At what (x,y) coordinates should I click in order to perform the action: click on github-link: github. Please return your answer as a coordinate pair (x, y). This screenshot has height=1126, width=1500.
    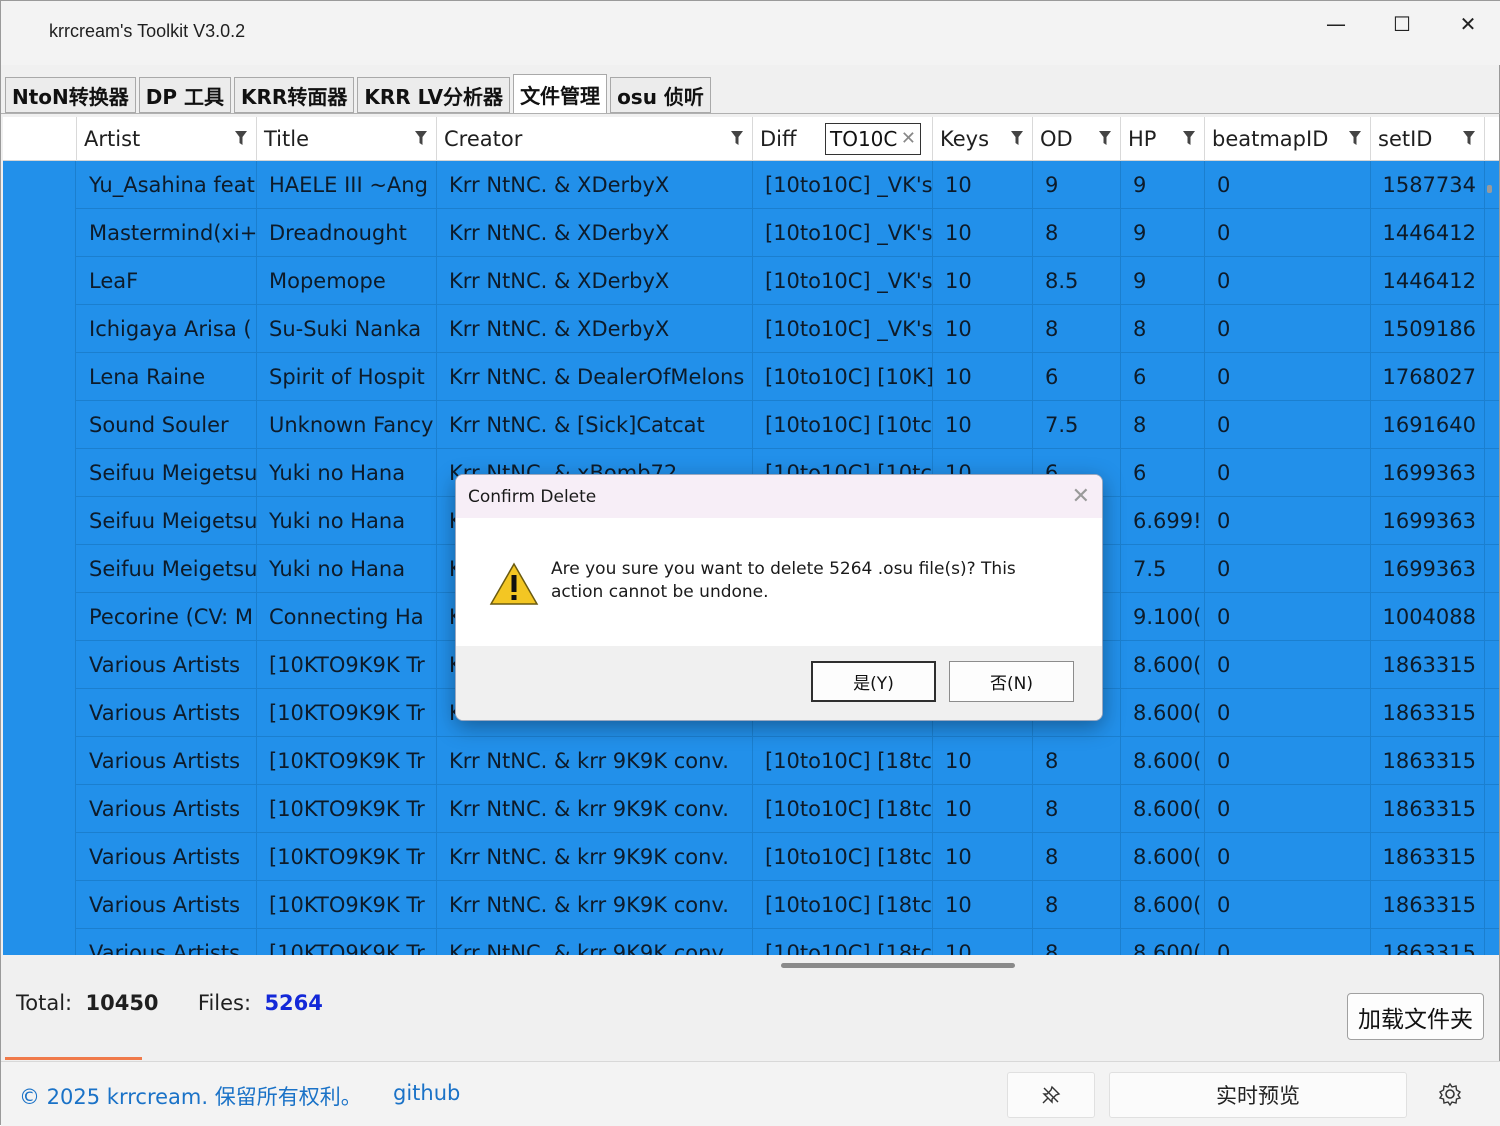
    Looking at the image, I should click on (426, 1093).